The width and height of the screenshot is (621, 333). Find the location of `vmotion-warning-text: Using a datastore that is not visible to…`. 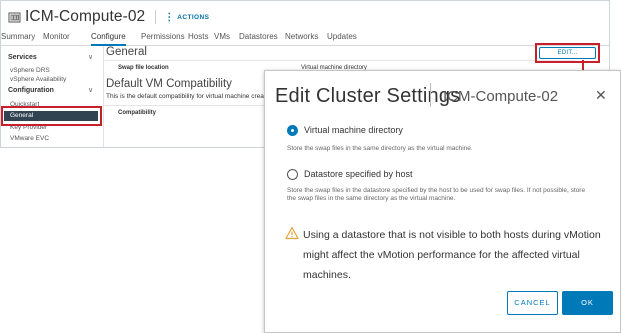

vmotion-warning-text: Using a datastore that is not visible to… is located at coordinates (452, 255).